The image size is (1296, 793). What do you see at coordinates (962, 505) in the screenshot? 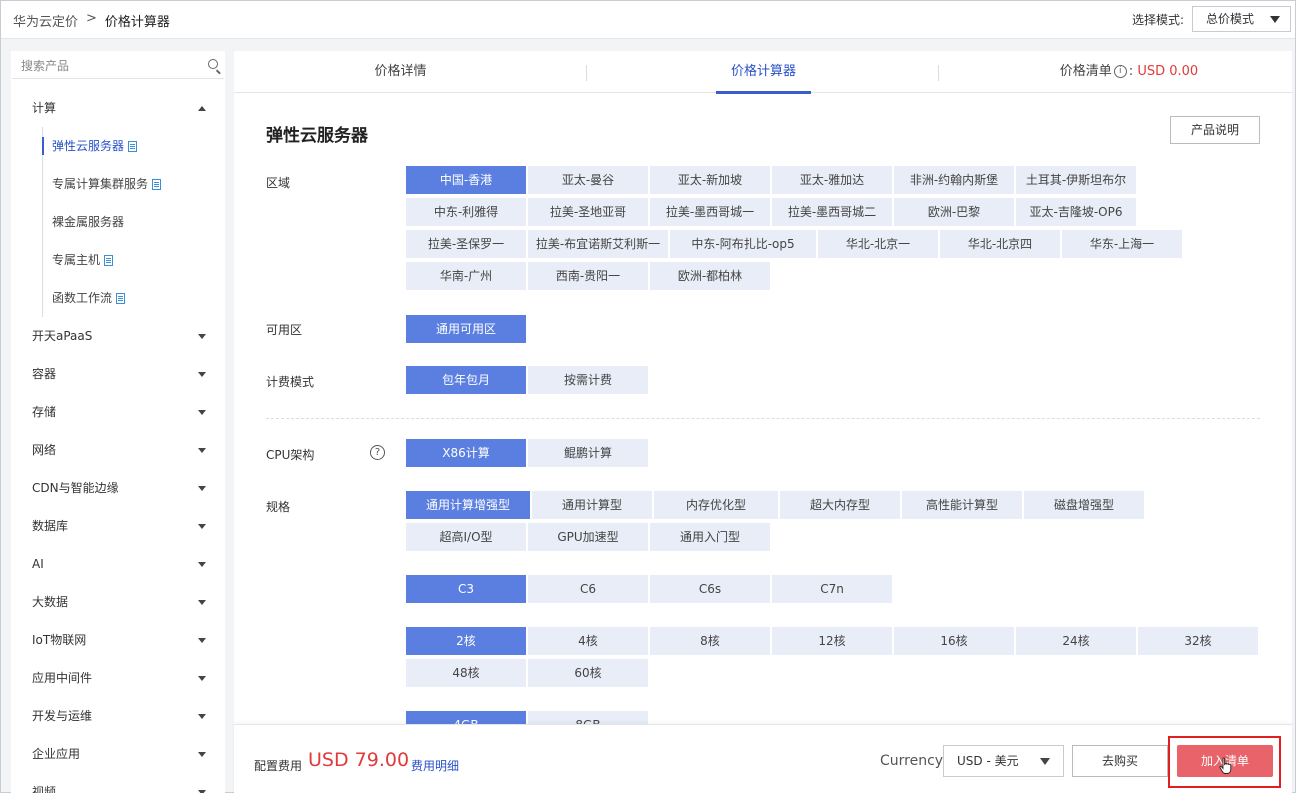
I see `spec-type-option: 高性能计算型` at bounding box center [962, 505].